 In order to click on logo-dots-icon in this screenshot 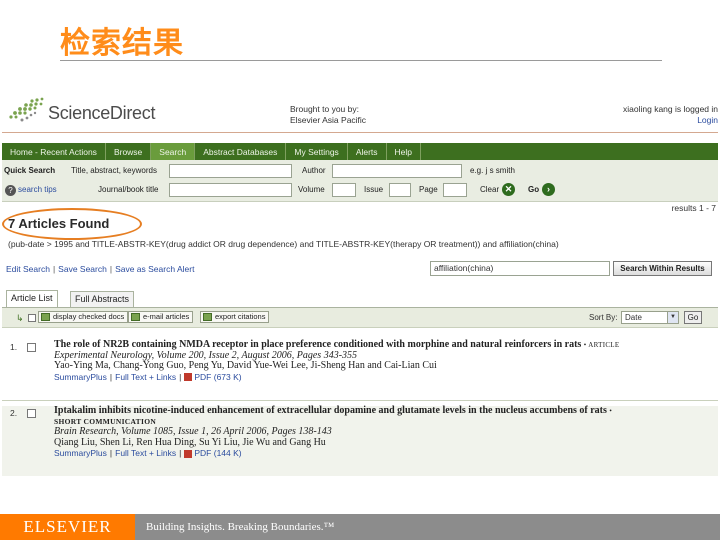, I will do `click(26, 109)`.